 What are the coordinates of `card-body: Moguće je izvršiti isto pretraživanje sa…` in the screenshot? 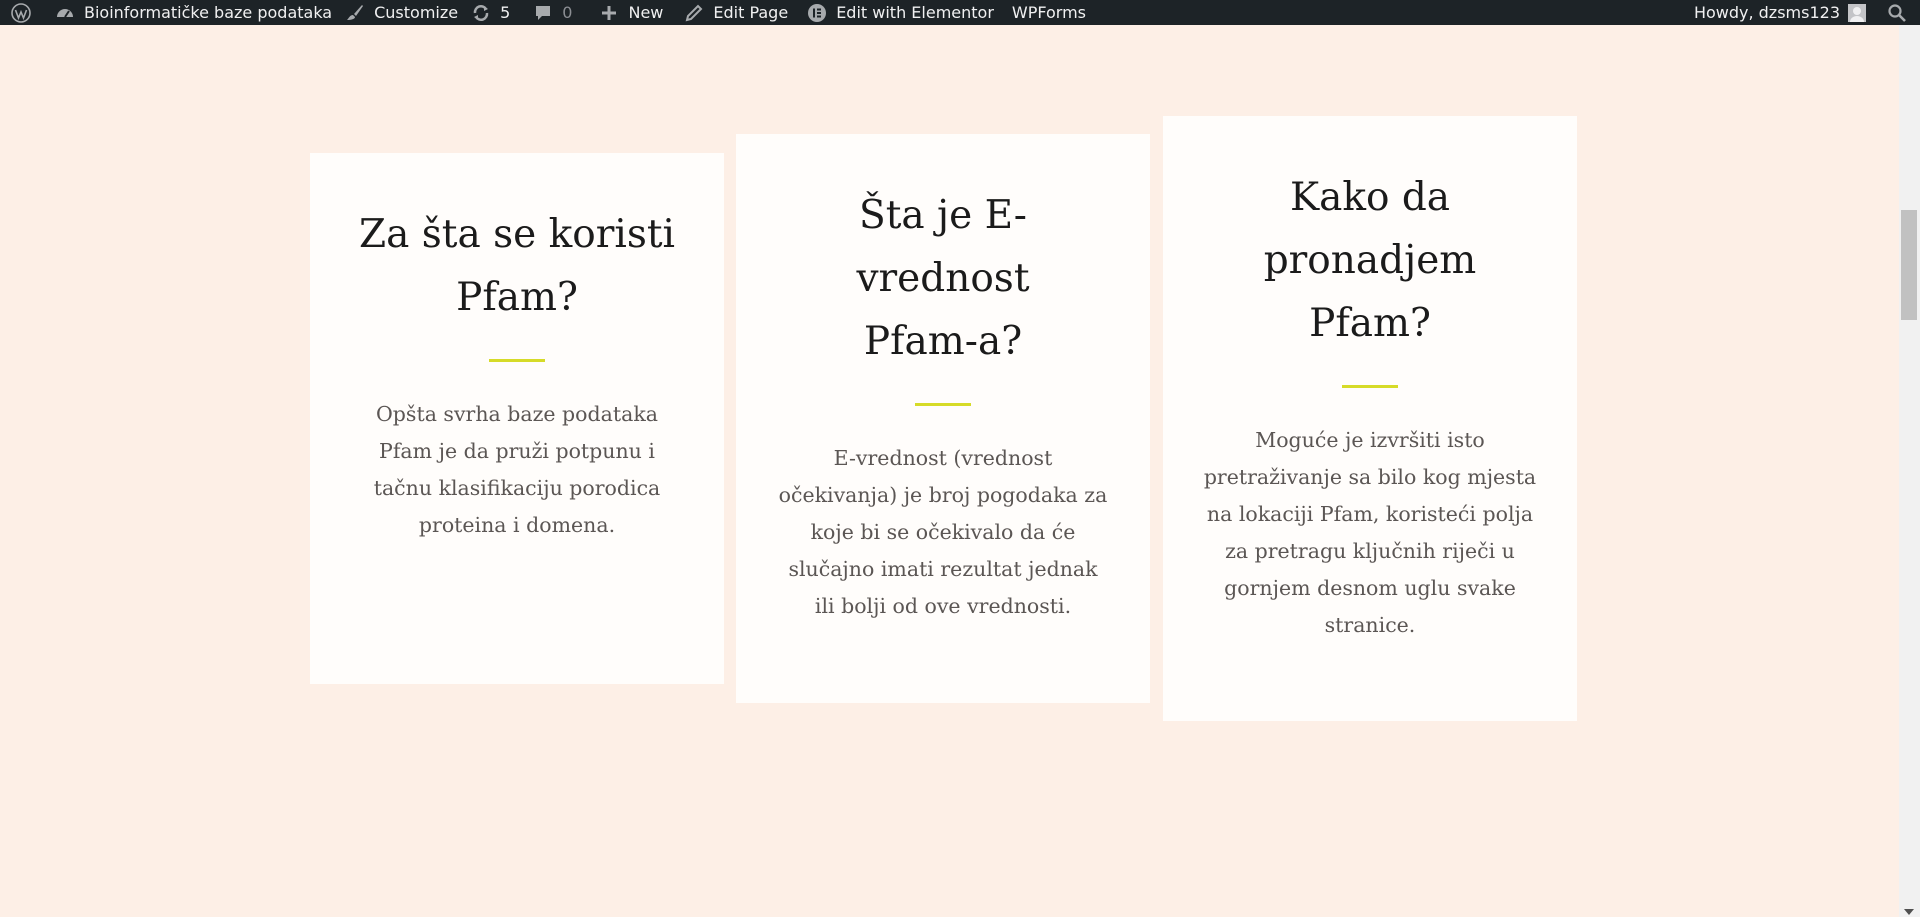 It's located at (1370, 532).